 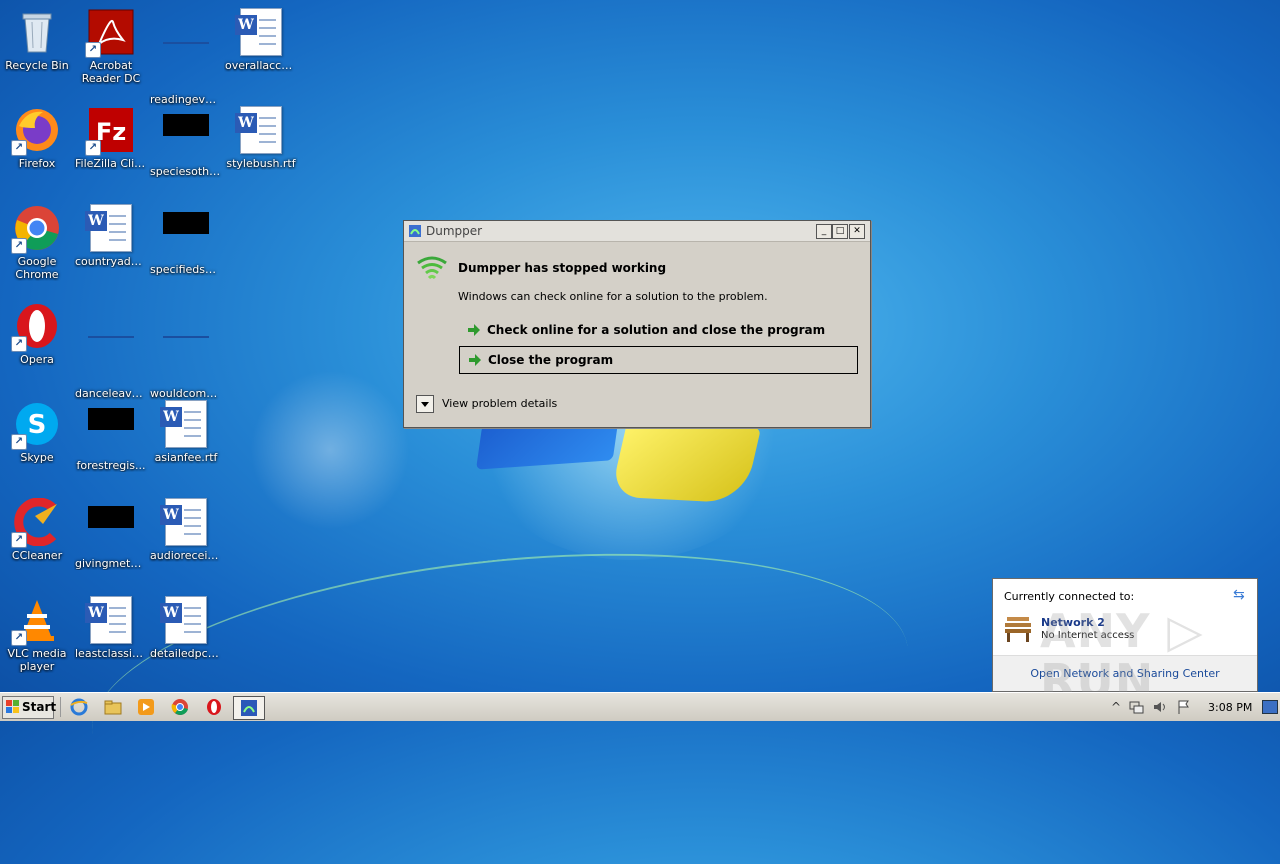 What do you see at coordinates (1136, 707) in the screenshot?
I see `network-tray-icon` at bounding box center [1136, 707].